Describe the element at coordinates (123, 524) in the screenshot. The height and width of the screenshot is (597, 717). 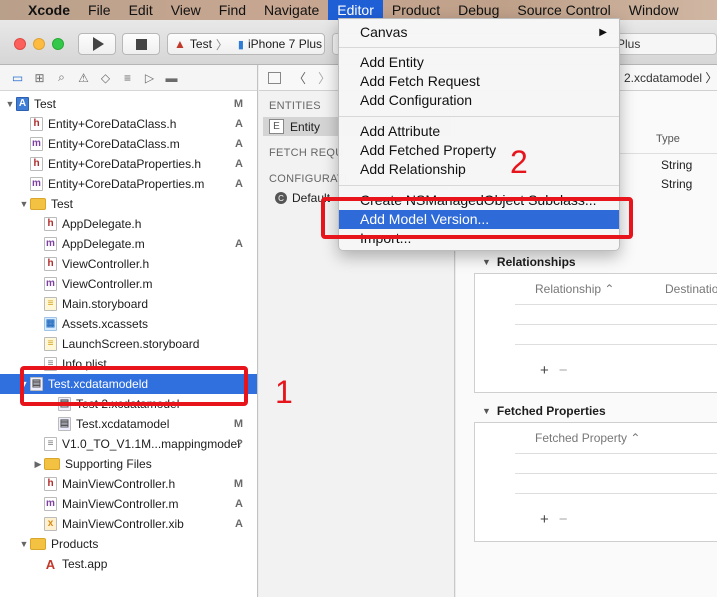
I see `file-tree-label: MainViewController.xib` at that location.